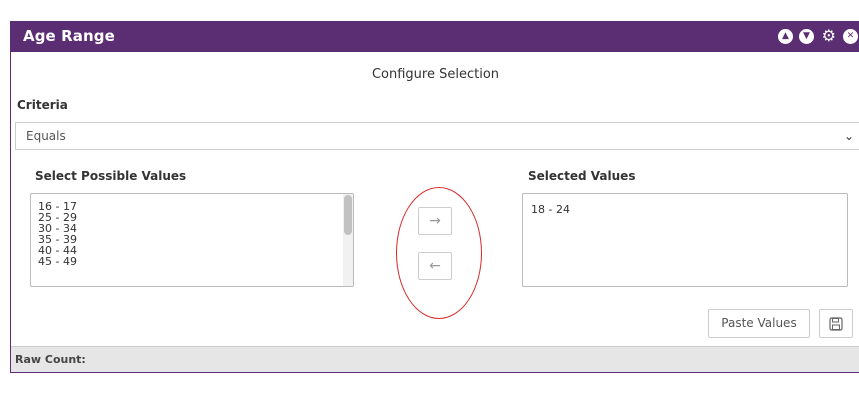  What do you see at coordinates (42, 105) in the screenshot?
I see `criteria-label: Criteria` at bounding box center [42, 105].